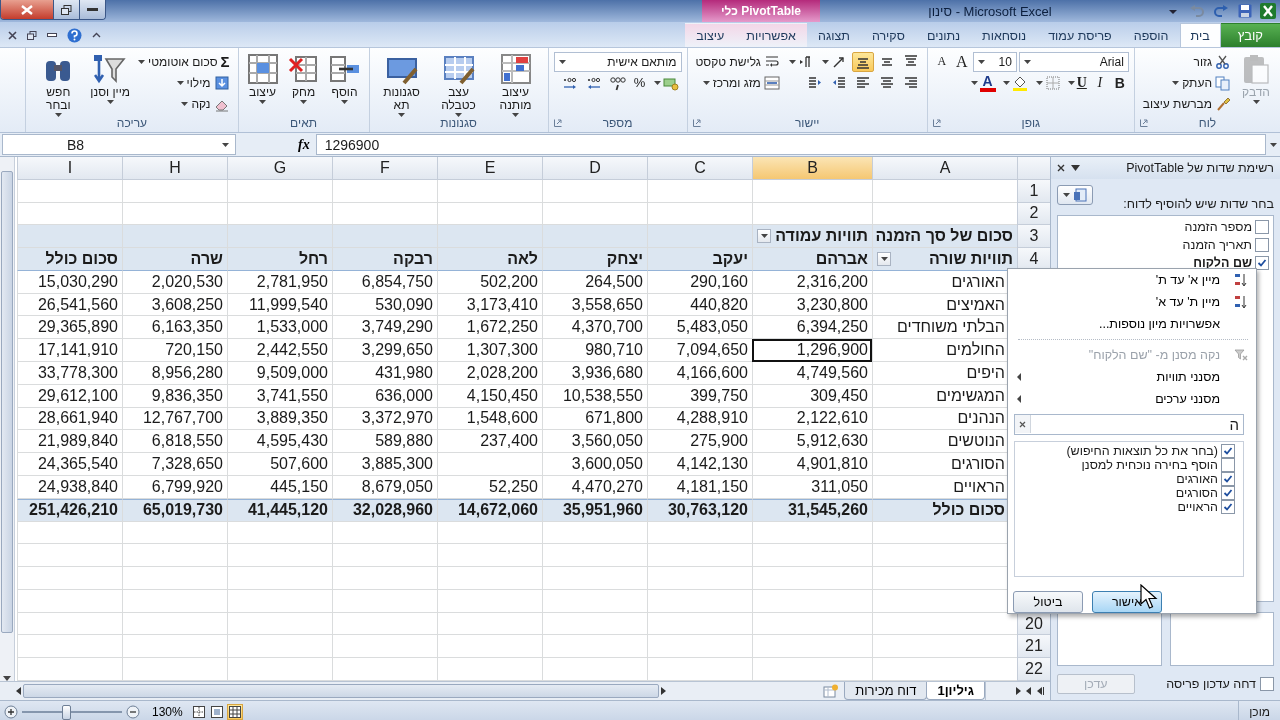  What do you see at coordinates (1075, 168) in the screenshot?
I see `dropdown-arrow-icon` at bounding box center [1075, 168].